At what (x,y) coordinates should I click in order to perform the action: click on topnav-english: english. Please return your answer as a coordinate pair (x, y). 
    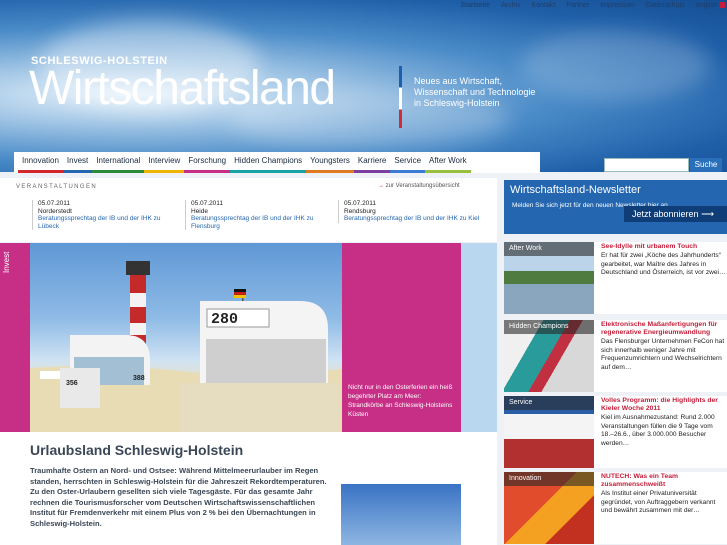
    Looking at the image, I should click on (710, 5).